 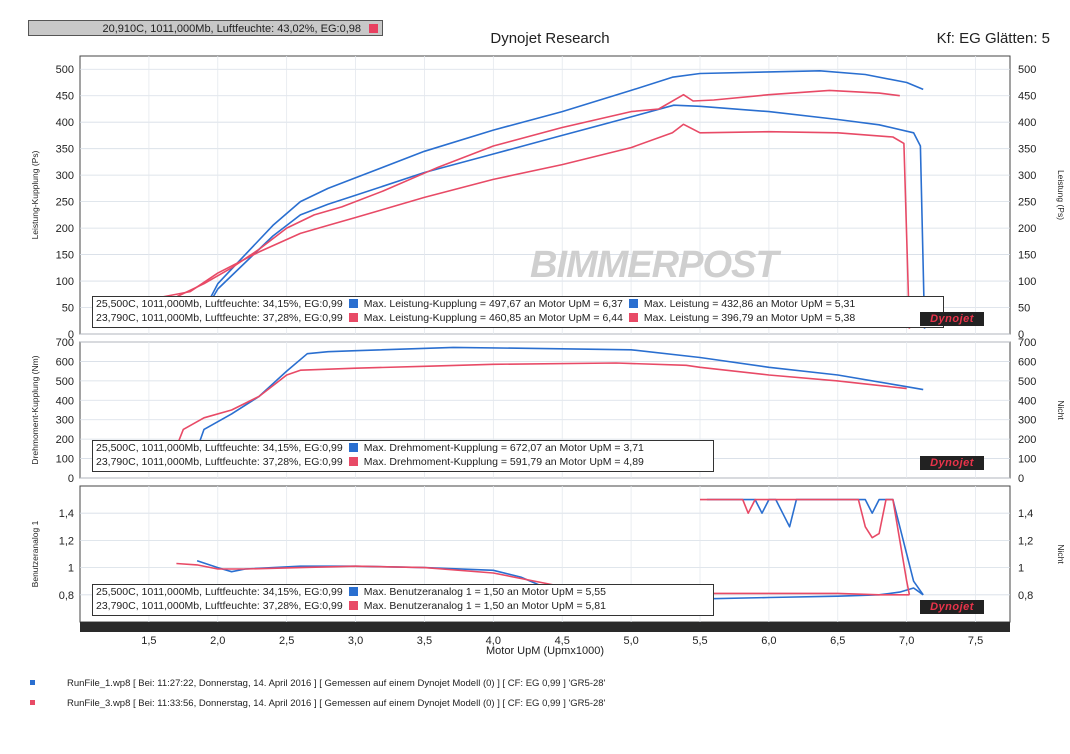 I want to click on run-1-marker, so click(x=32, y=682).